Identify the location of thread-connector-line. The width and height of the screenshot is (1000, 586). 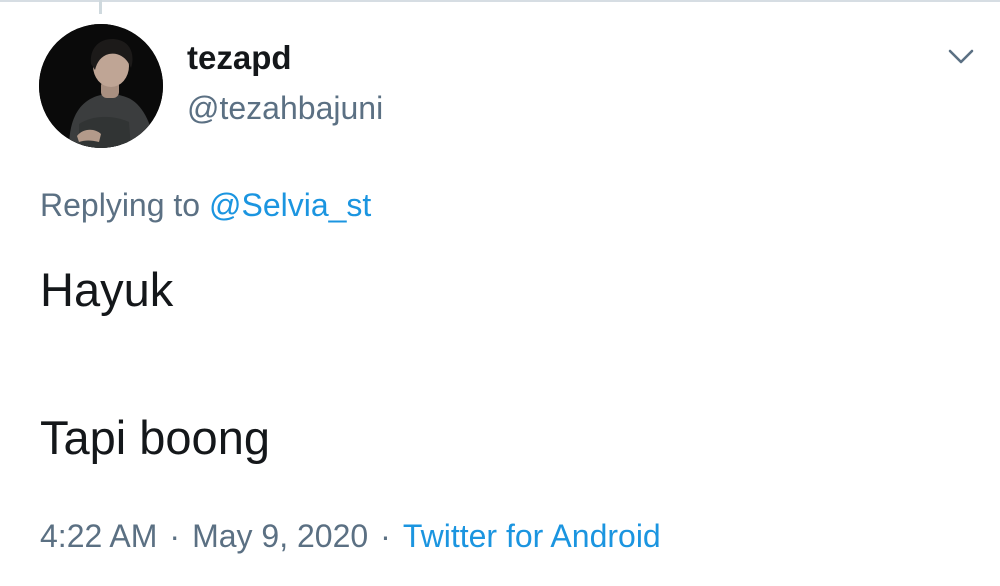
(100, 7).